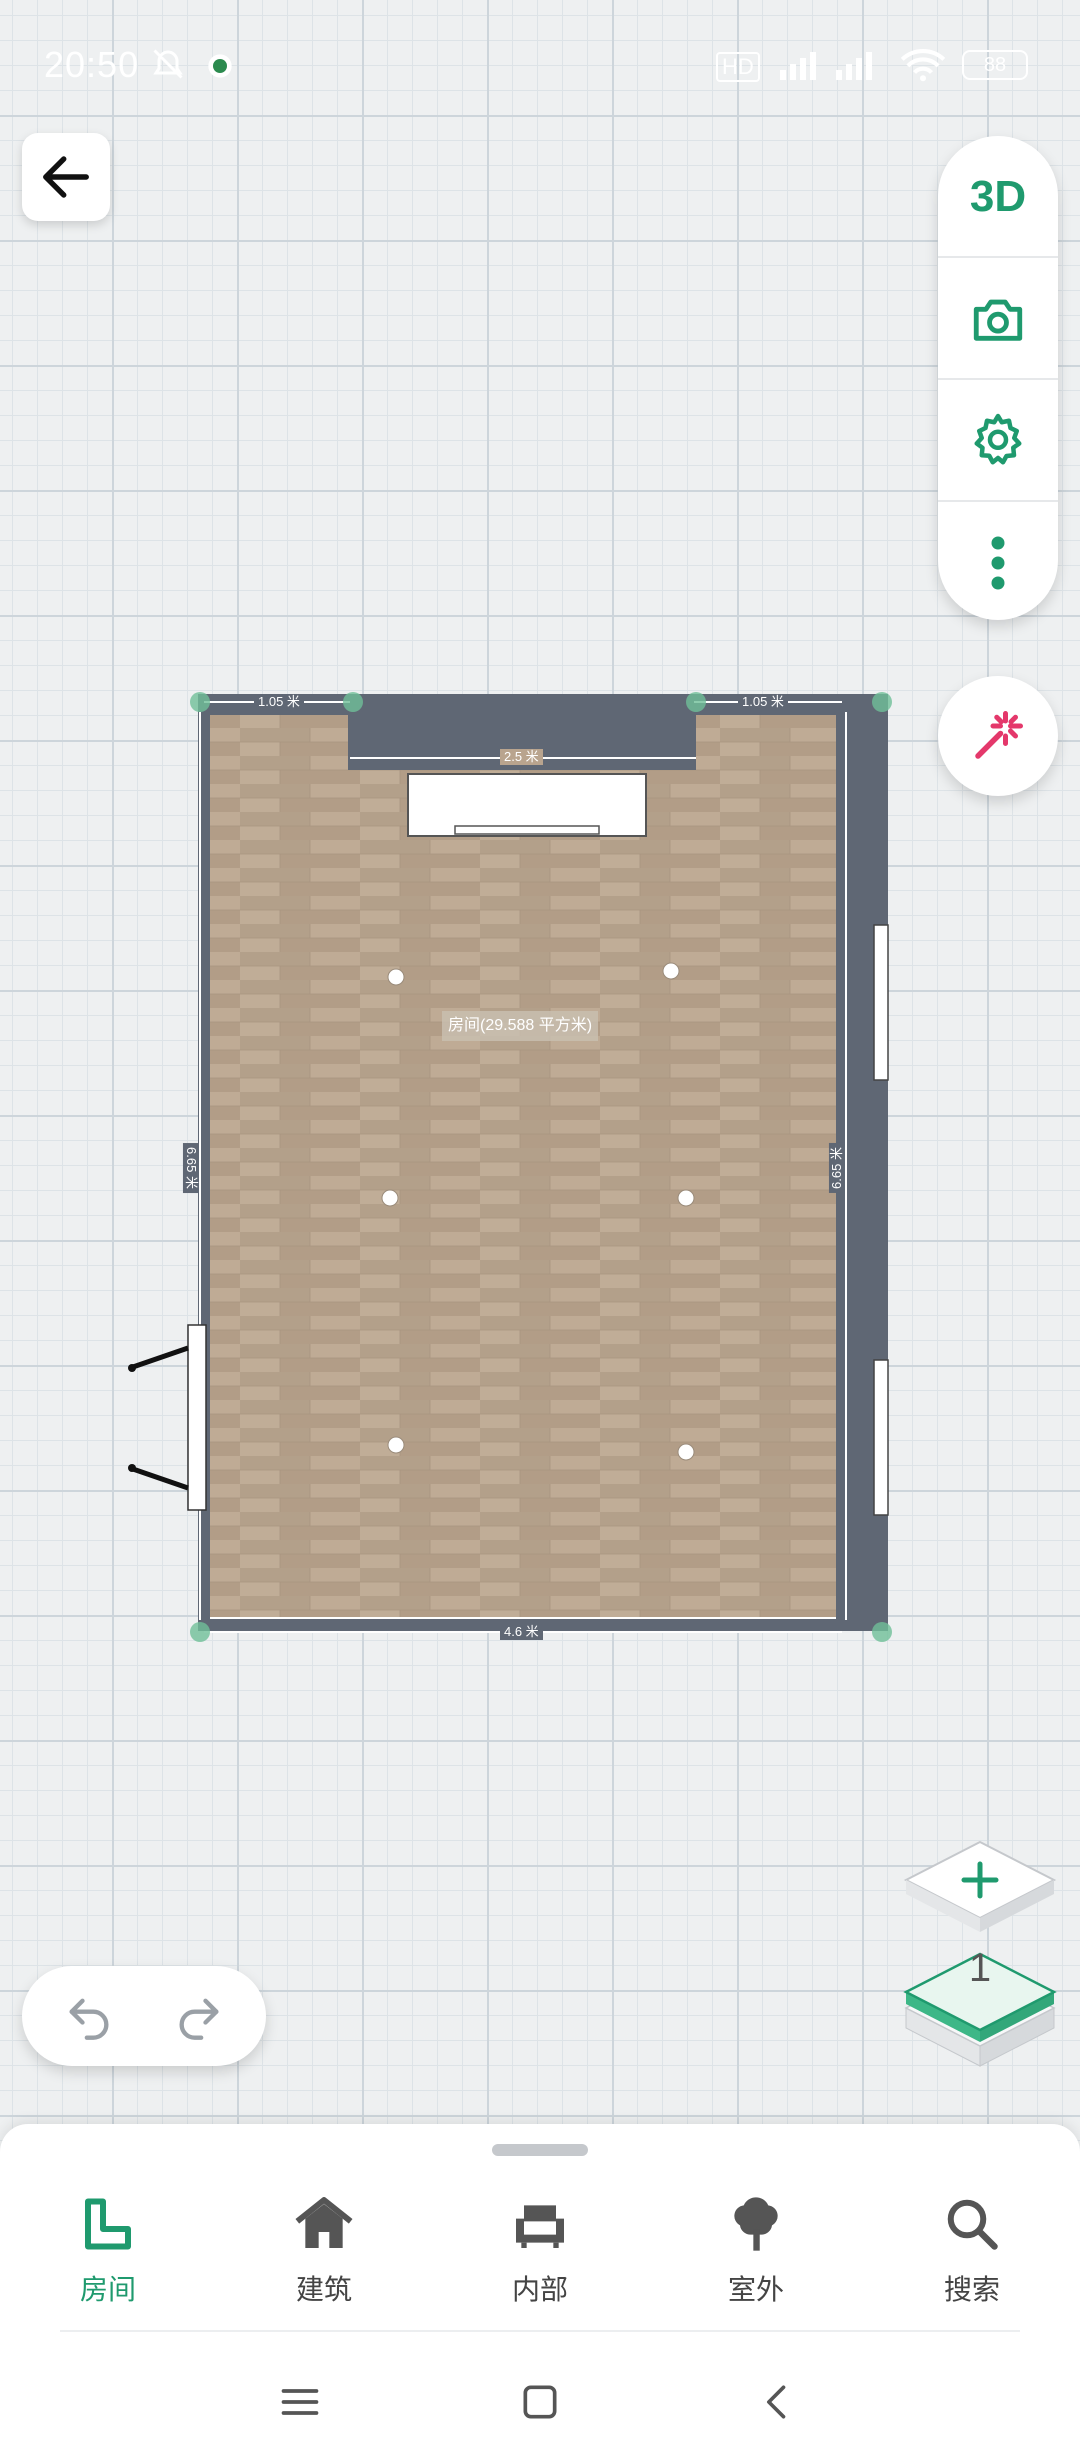 The width and height of the screenshot is (1080, 2460). Describe the element at coordinates (980, 1885) in the screenshot. I see `add-level-button` at that location.